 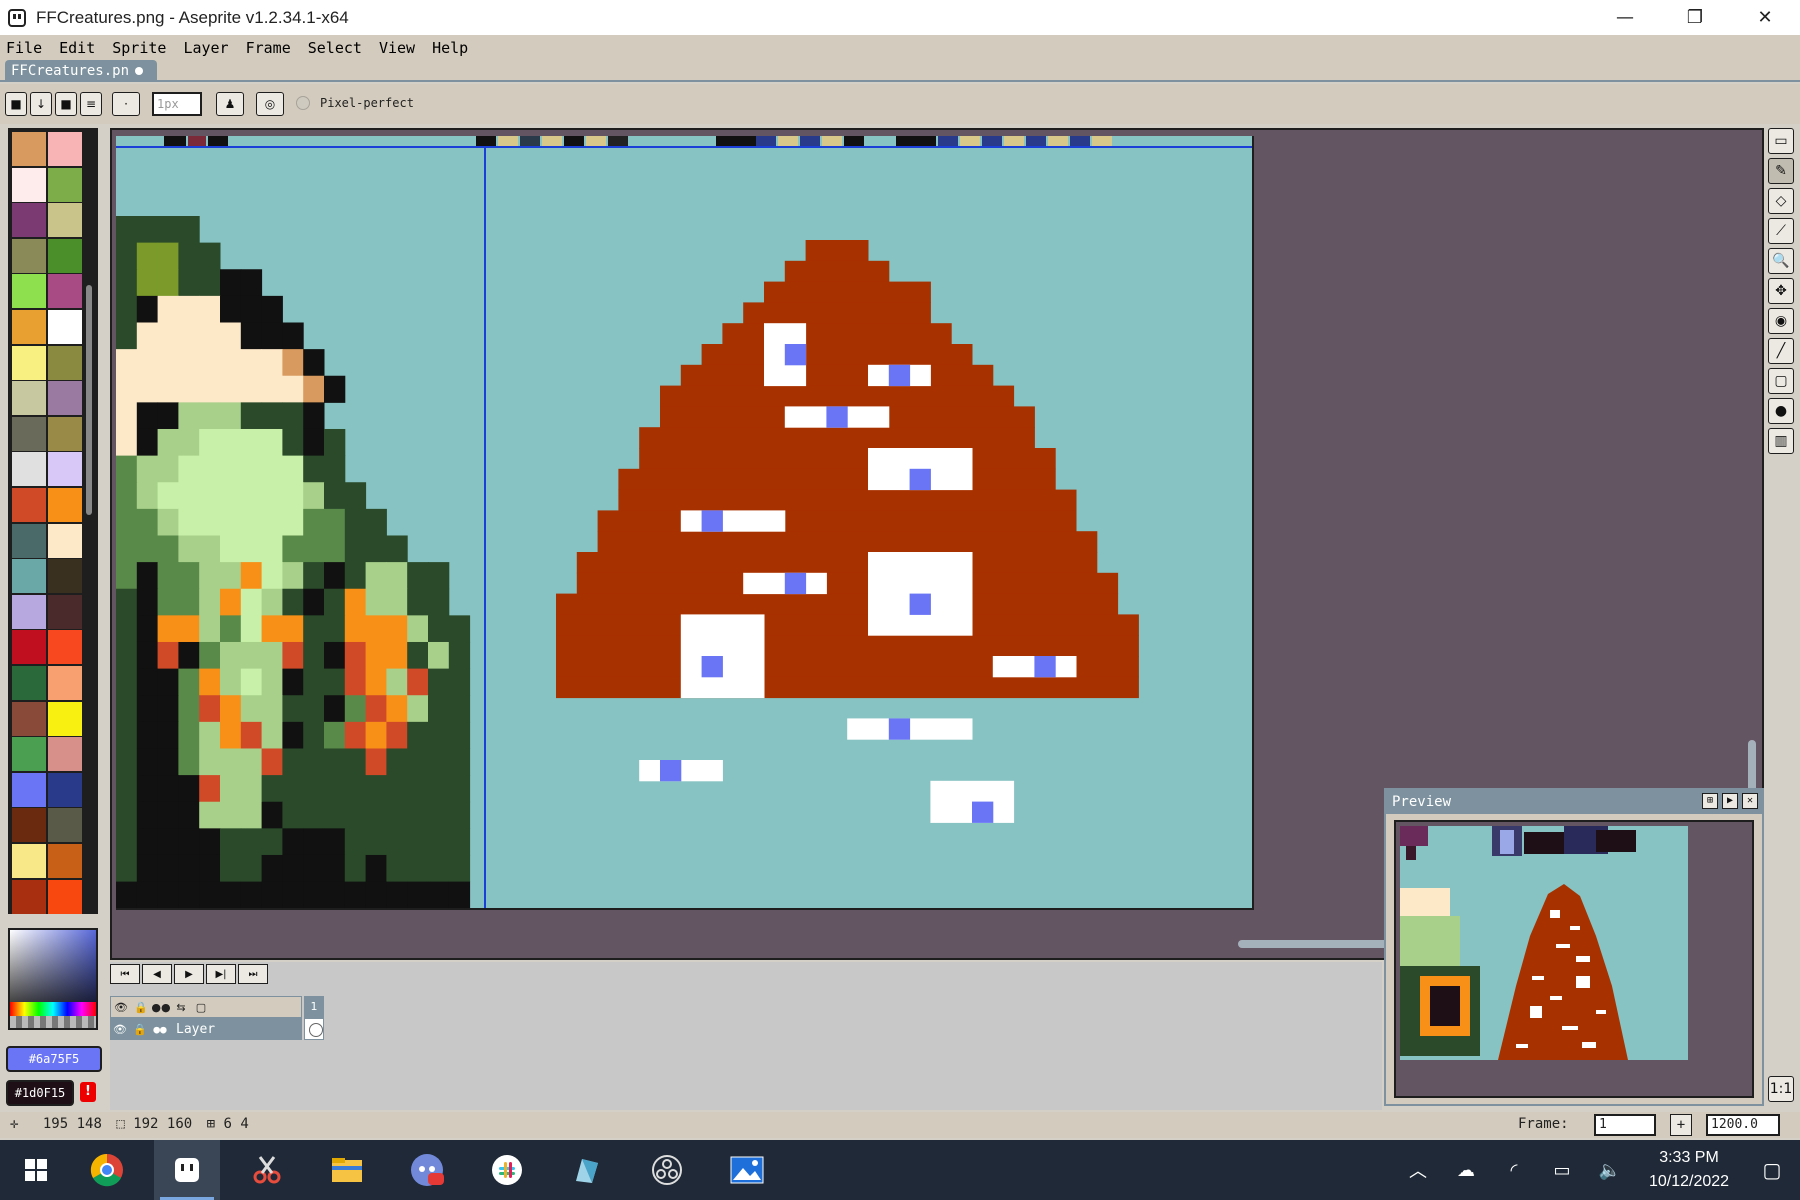 I want to click on layer-continuous-icon: ●●, so click(x=160, y=1029).